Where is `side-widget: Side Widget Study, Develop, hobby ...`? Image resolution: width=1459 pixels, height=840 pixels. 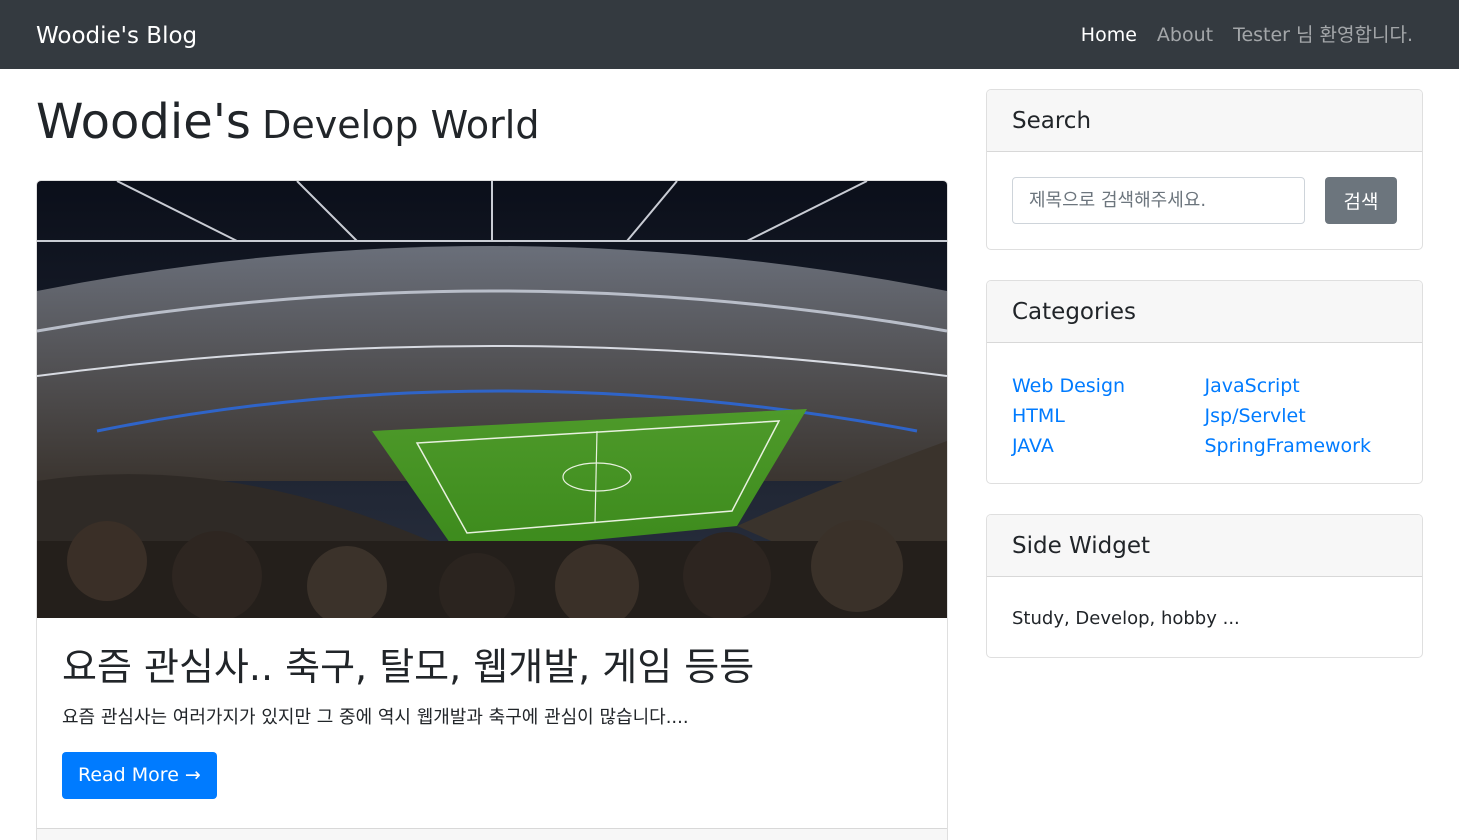
side-widget: Side Widget Study, Develop, hobby ... is located at coordinates (1204, 586).